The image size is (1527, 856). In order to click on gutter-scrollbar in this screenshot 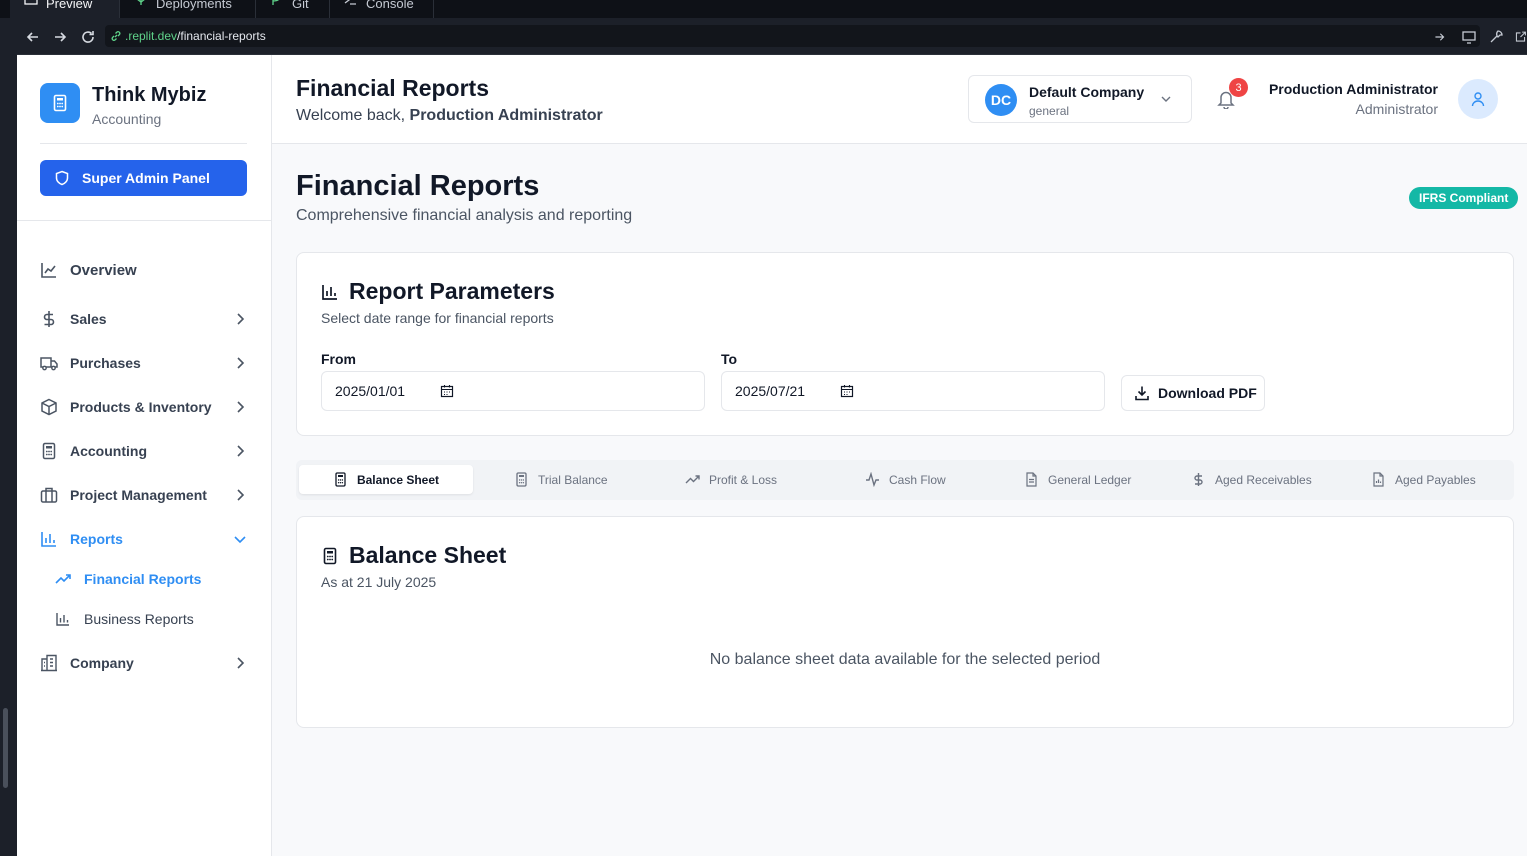, I will do `click(5, 748)`.